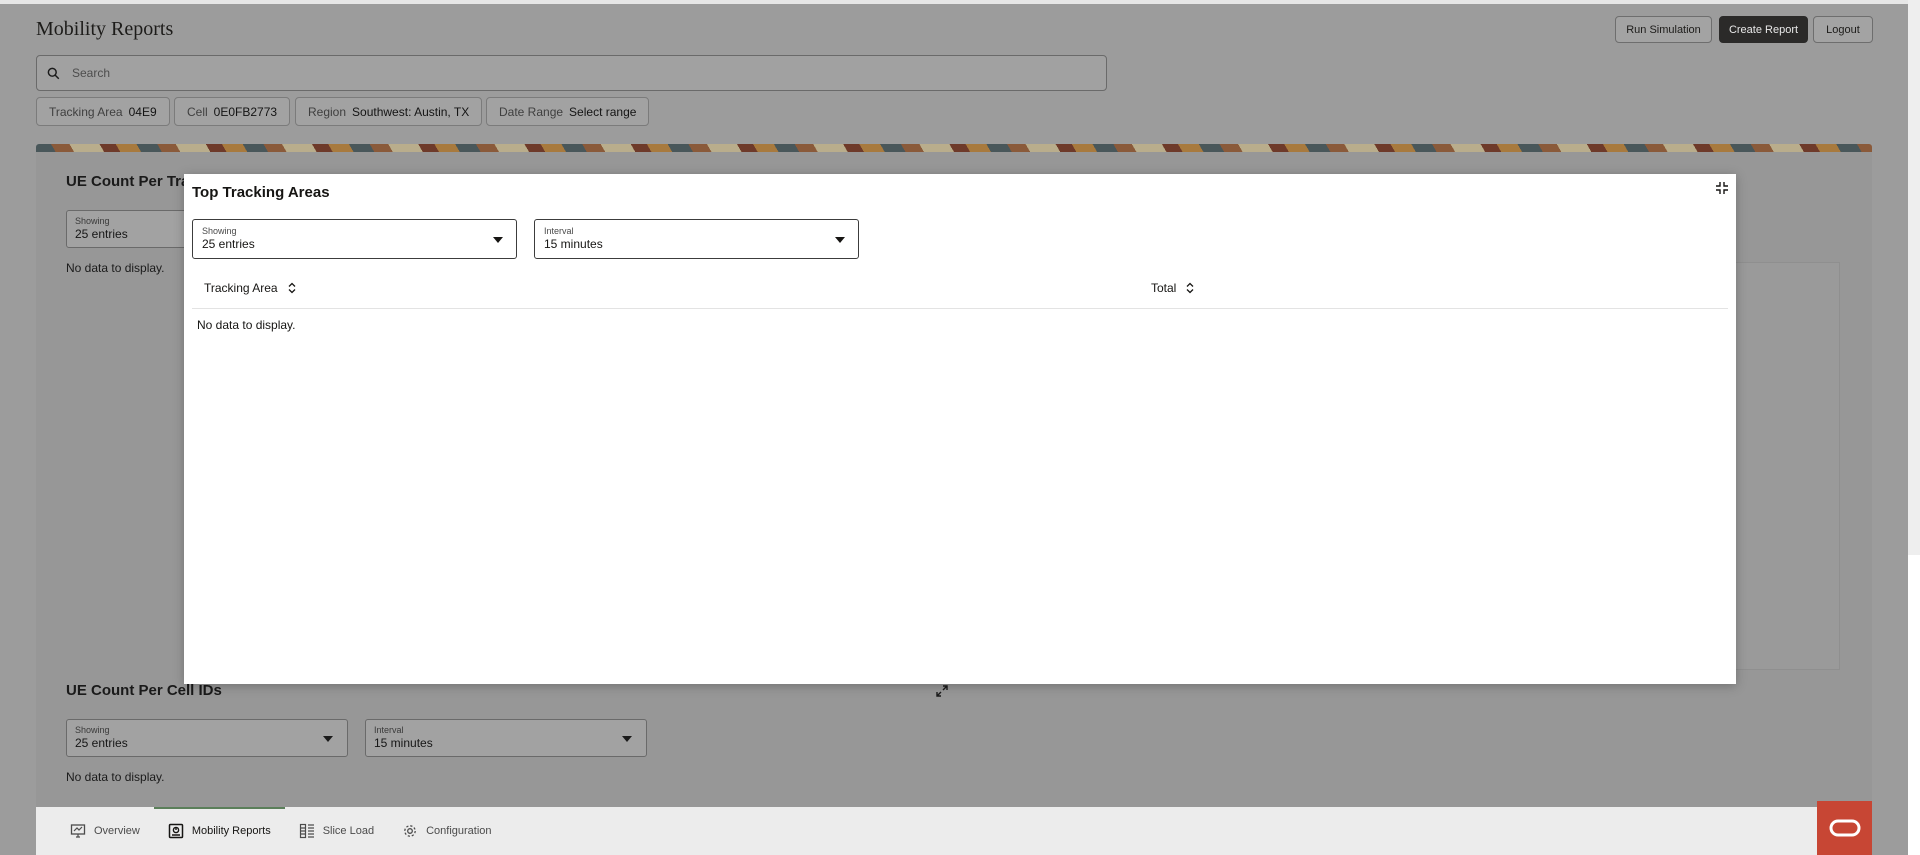 The width and height of the screenshot is (1920, 855). What do you see at coordinates (354, 239) in the screenshot?
I see `showing-entries-select: Showing 25 entries` at bounding box center [354, 239].